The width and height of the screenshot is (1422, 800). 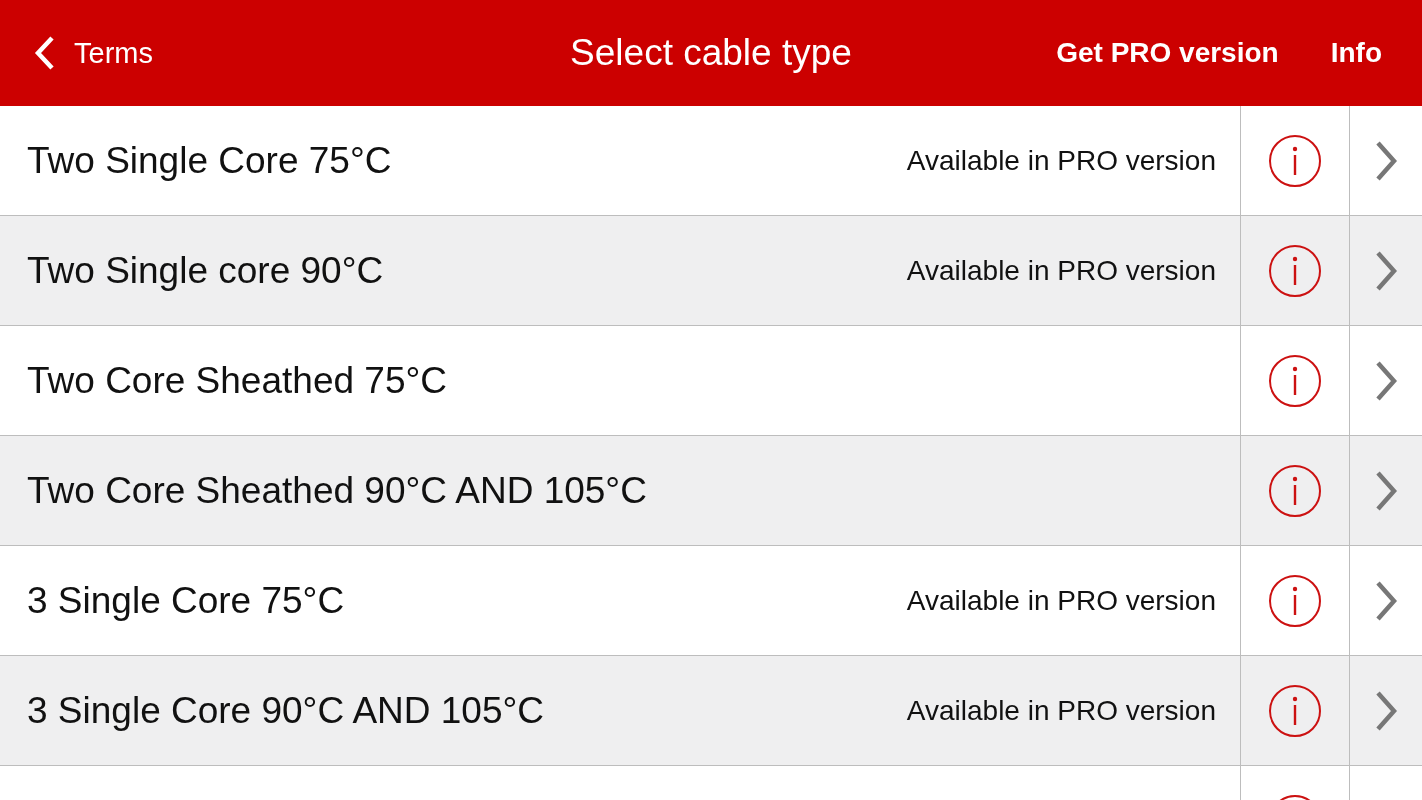 I want to click on cable-type-label: 3 Single Core 90°C AND 105°C, so click(x=286, y=710).